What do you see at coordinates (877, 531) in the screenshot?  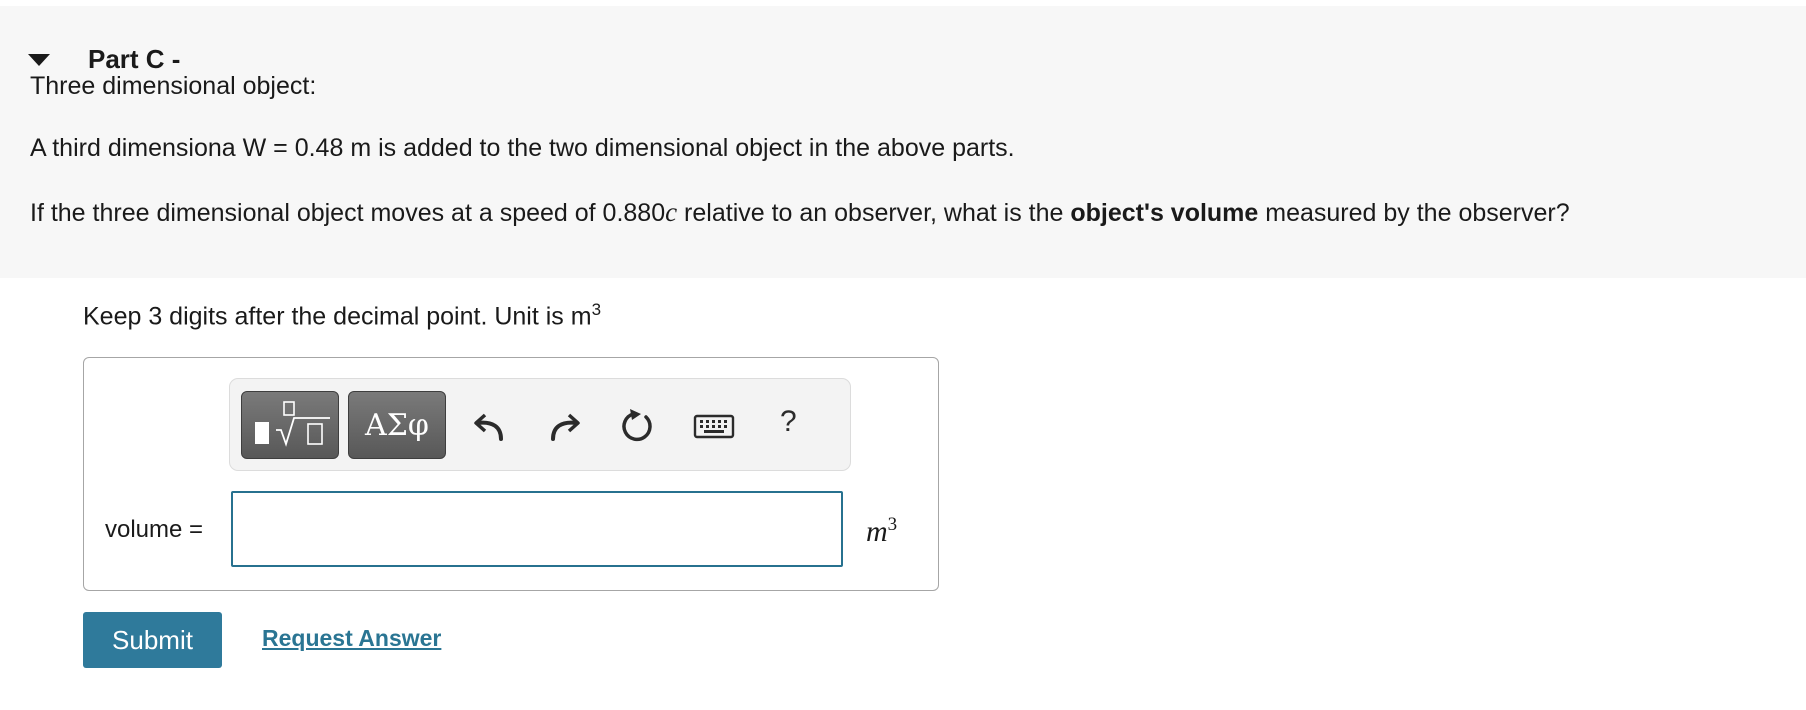 I see `unit-symbol: m` at bounding box center [877, 531].